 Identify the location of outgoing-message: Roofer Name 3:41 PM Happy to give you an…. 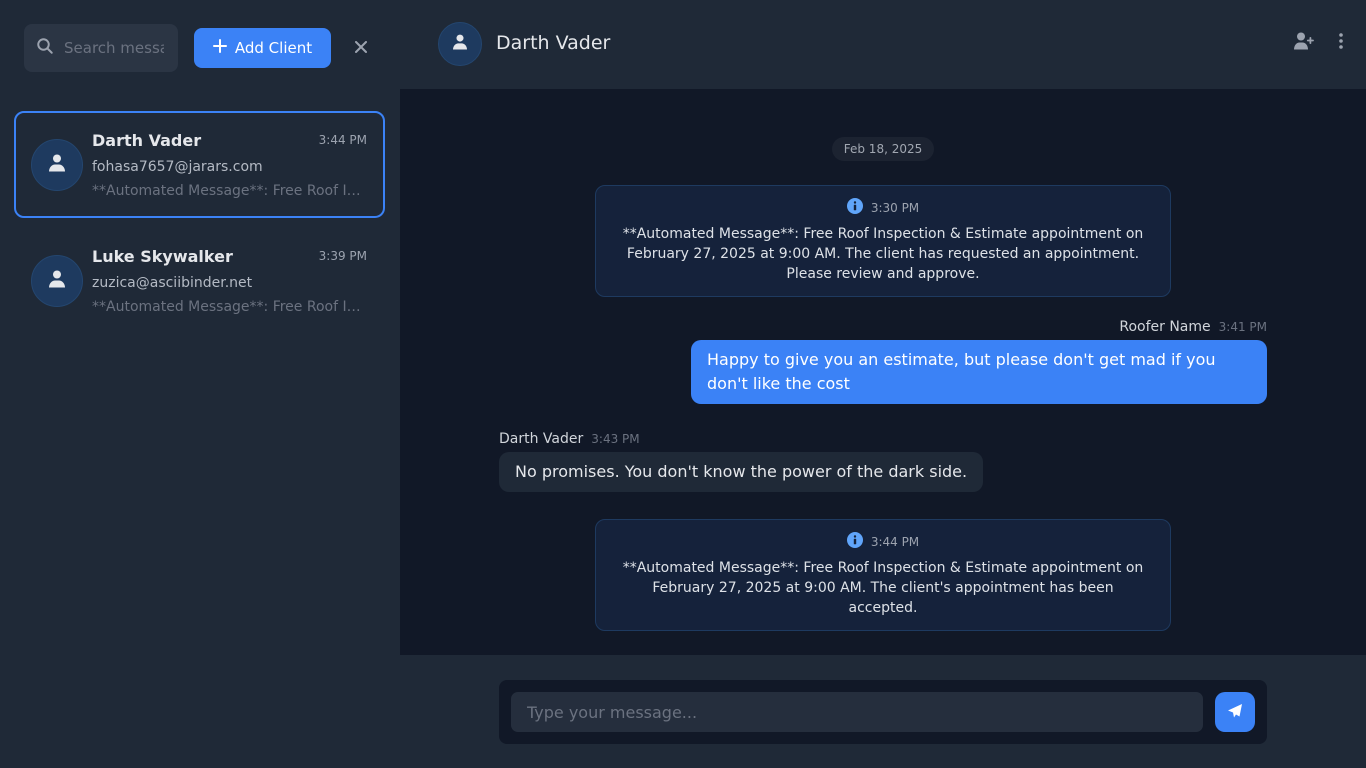
(979, 361).